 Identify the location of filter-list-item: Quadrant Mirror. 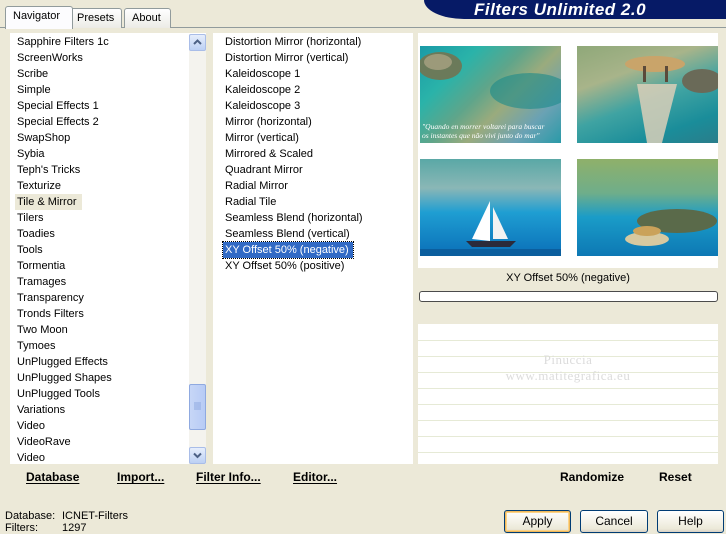
(315, 170).